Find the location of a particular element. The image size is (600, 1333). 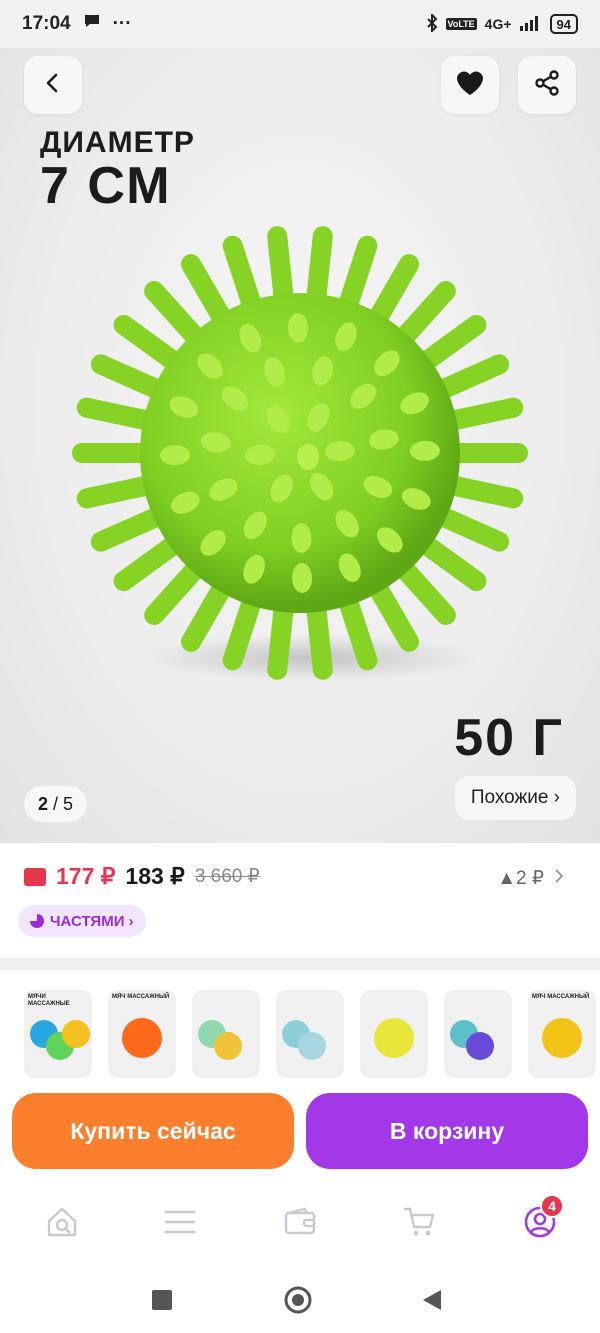

nav-wallet is located at coordinates (300, 1224).